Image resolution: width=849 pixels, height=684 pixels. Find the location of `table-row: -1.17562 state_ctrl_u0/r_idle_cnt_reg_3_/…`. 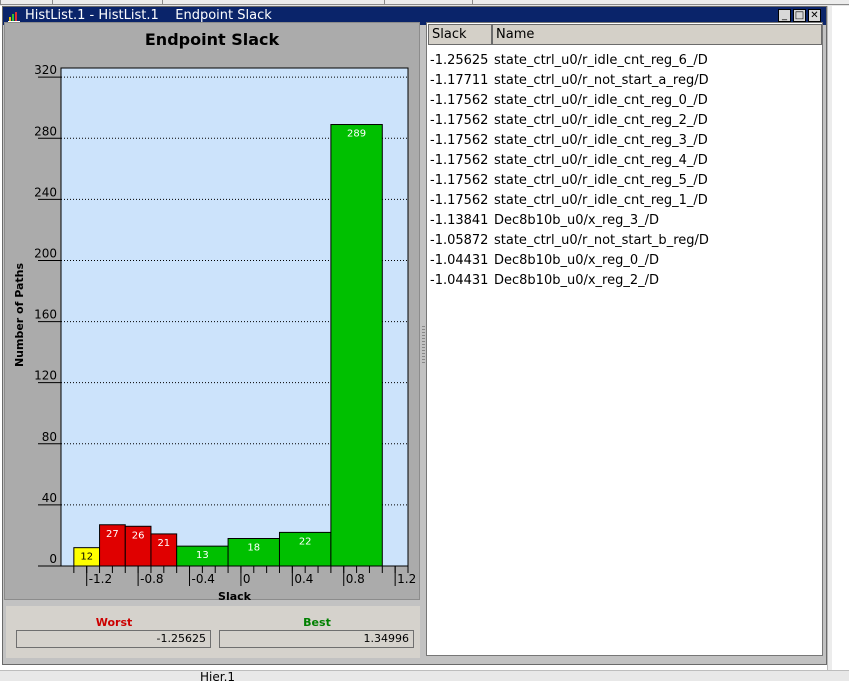

table-row: -1.17562 state_ctrl_u0/r_idle_cnt_reg_3_/… is located at coordinates (623, 141).